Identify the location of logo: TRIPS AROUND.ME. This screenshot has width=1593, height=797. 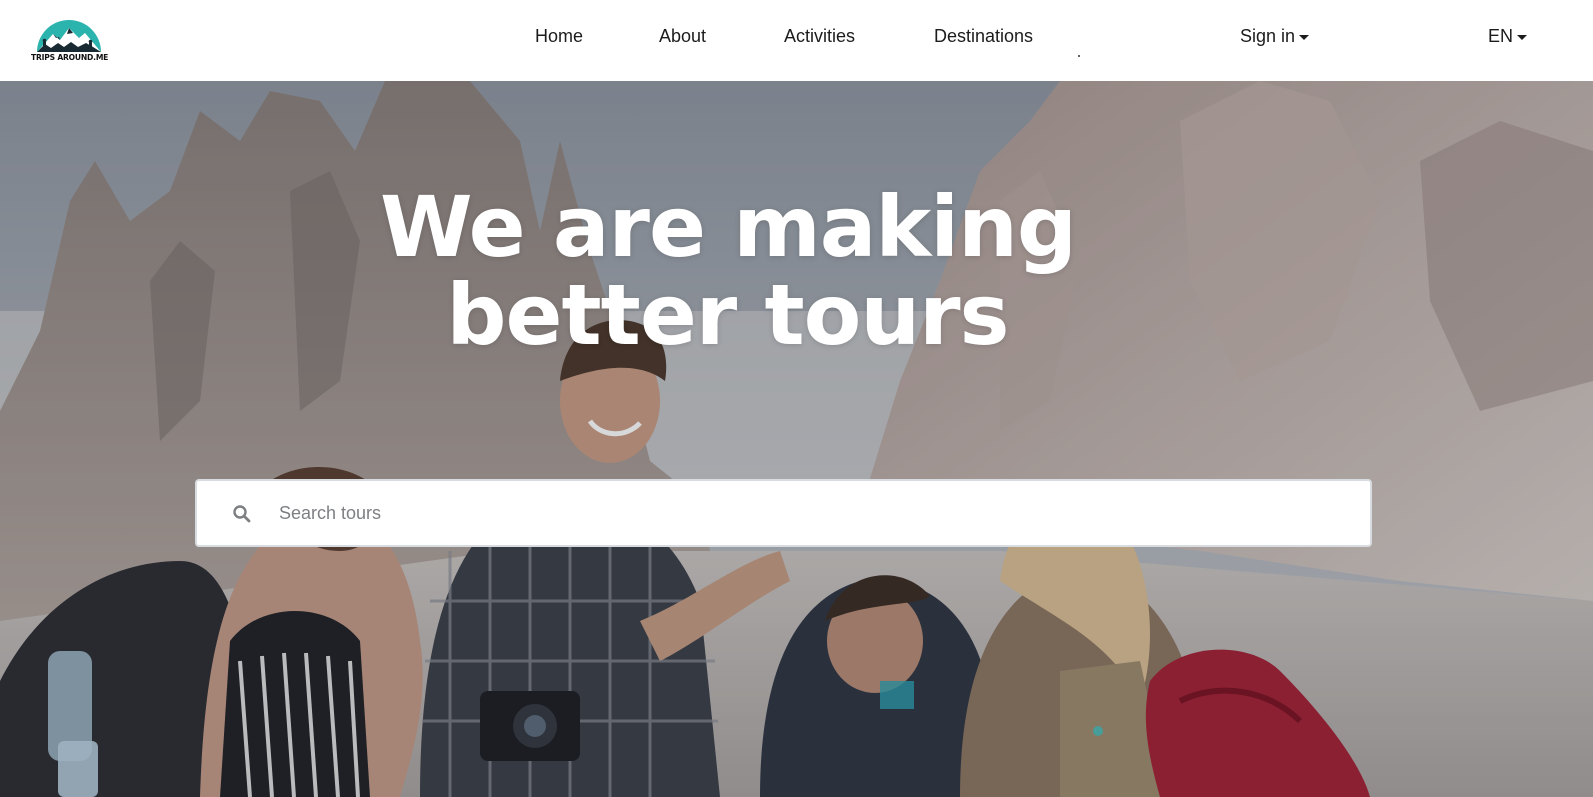
(70, 40).